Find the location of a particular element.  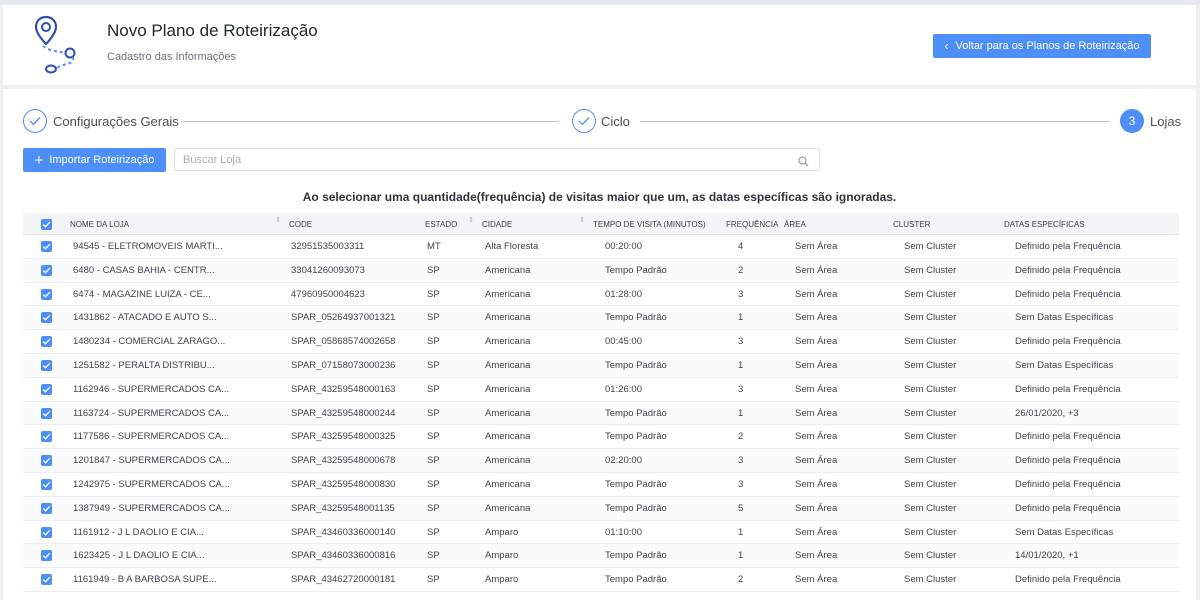

search-input is located at coordinates (475, 159).